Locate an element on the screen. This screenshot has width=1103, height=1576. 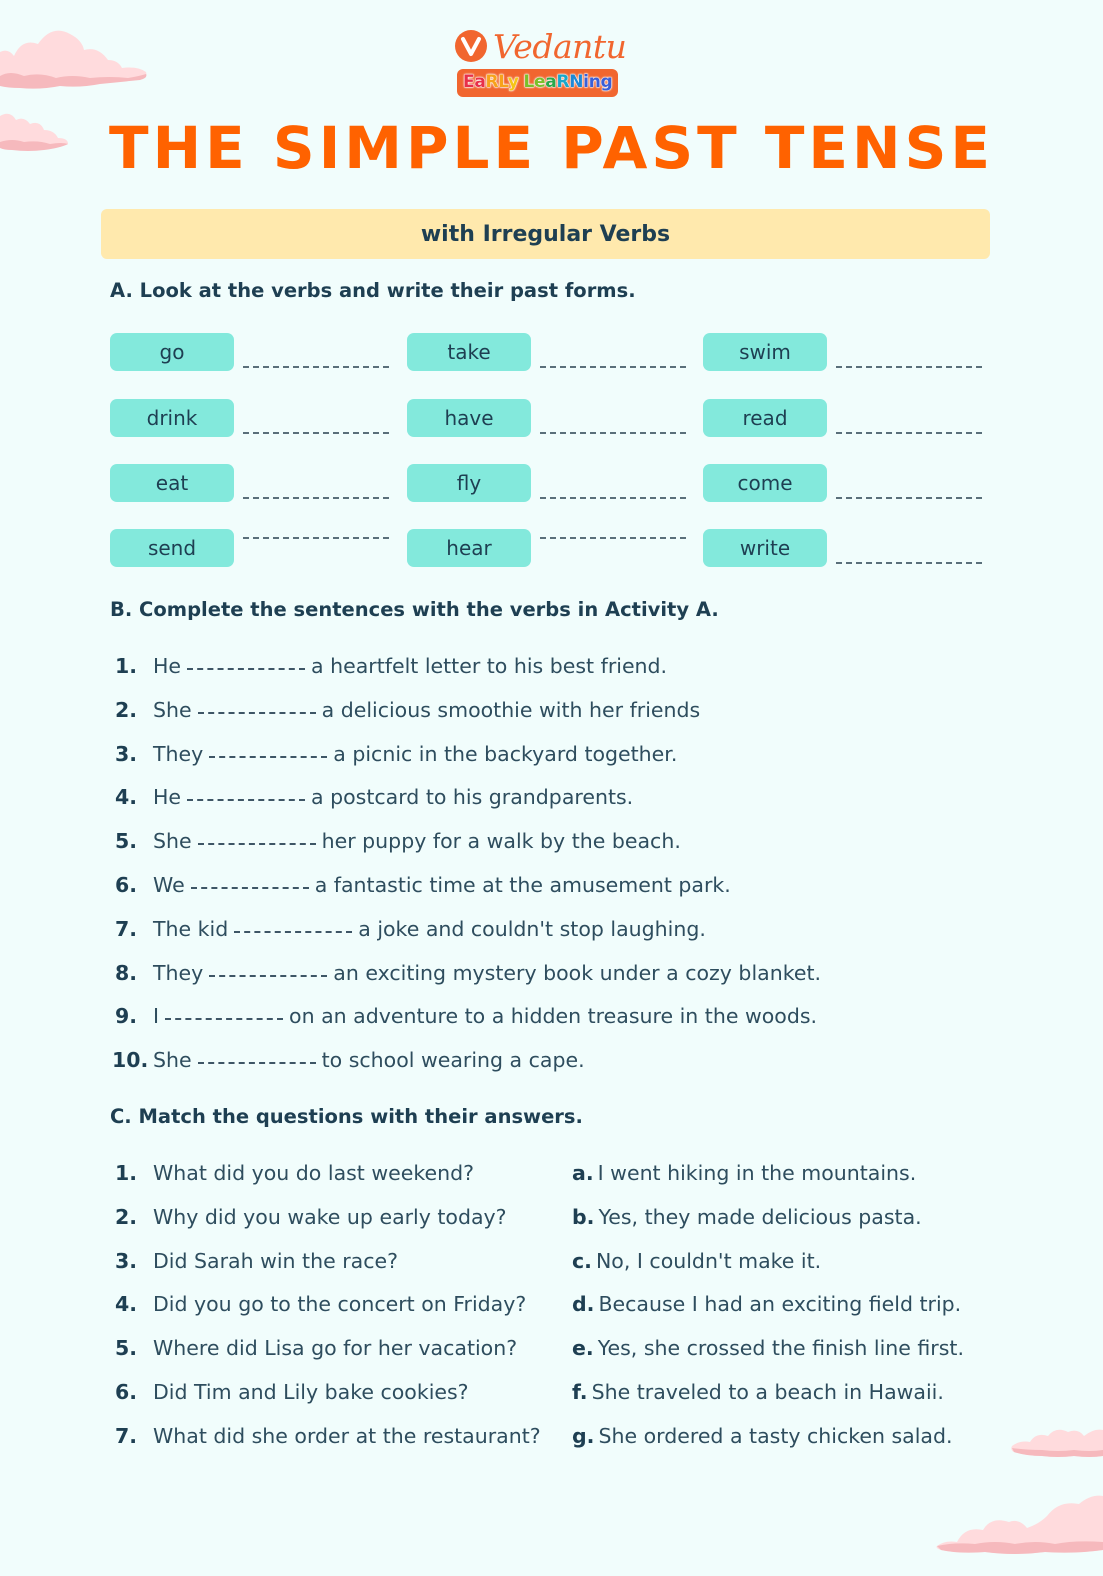
verb-chip: go is located at coordinates (172, 352).